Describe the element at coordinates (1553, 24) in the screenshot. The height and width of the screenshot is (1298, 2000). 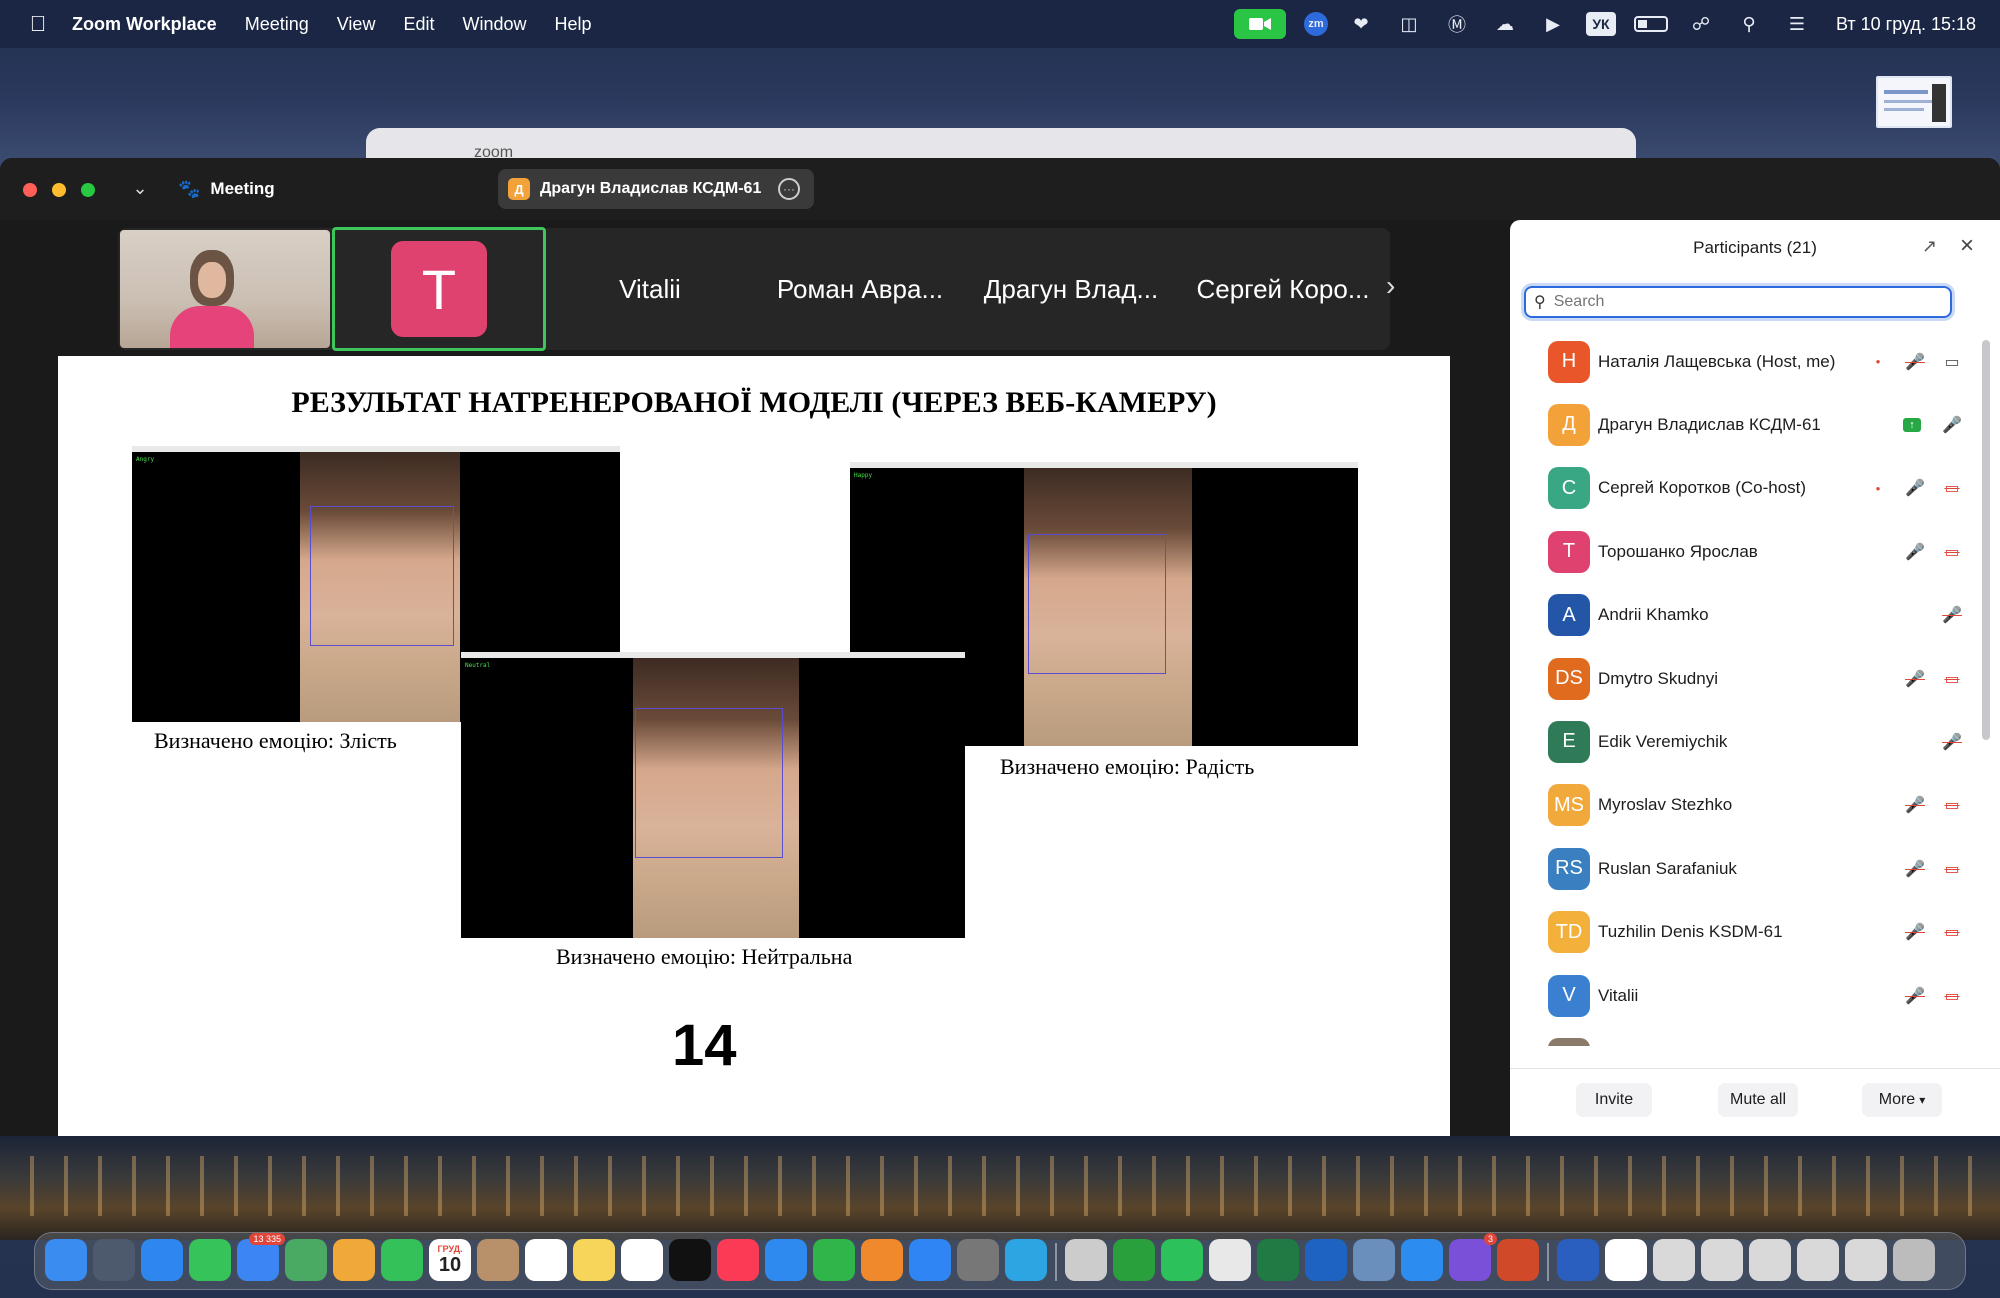
I see `play-icon: ▶` at that location.